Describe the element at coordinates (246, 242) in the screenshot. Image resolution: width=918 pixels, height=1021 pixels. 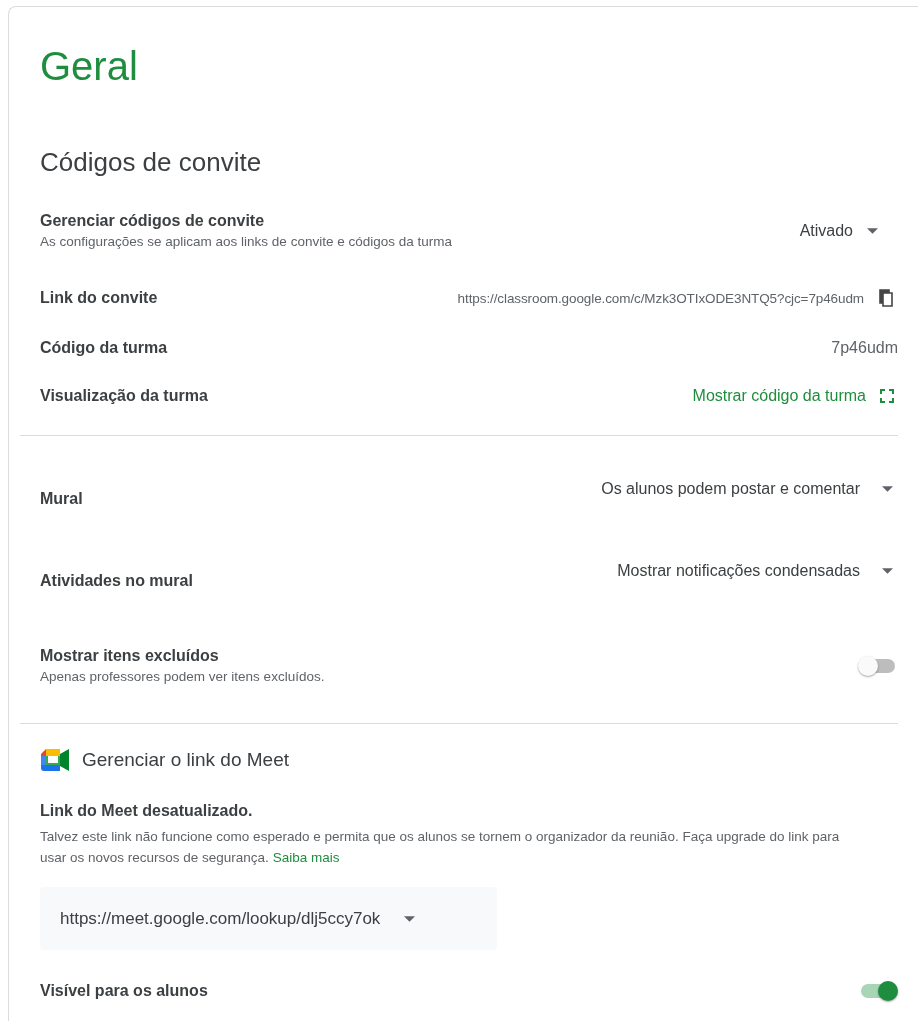
I see `setting-description: As configurações se aplicam aos links de convite e códigos da turma` at that location.